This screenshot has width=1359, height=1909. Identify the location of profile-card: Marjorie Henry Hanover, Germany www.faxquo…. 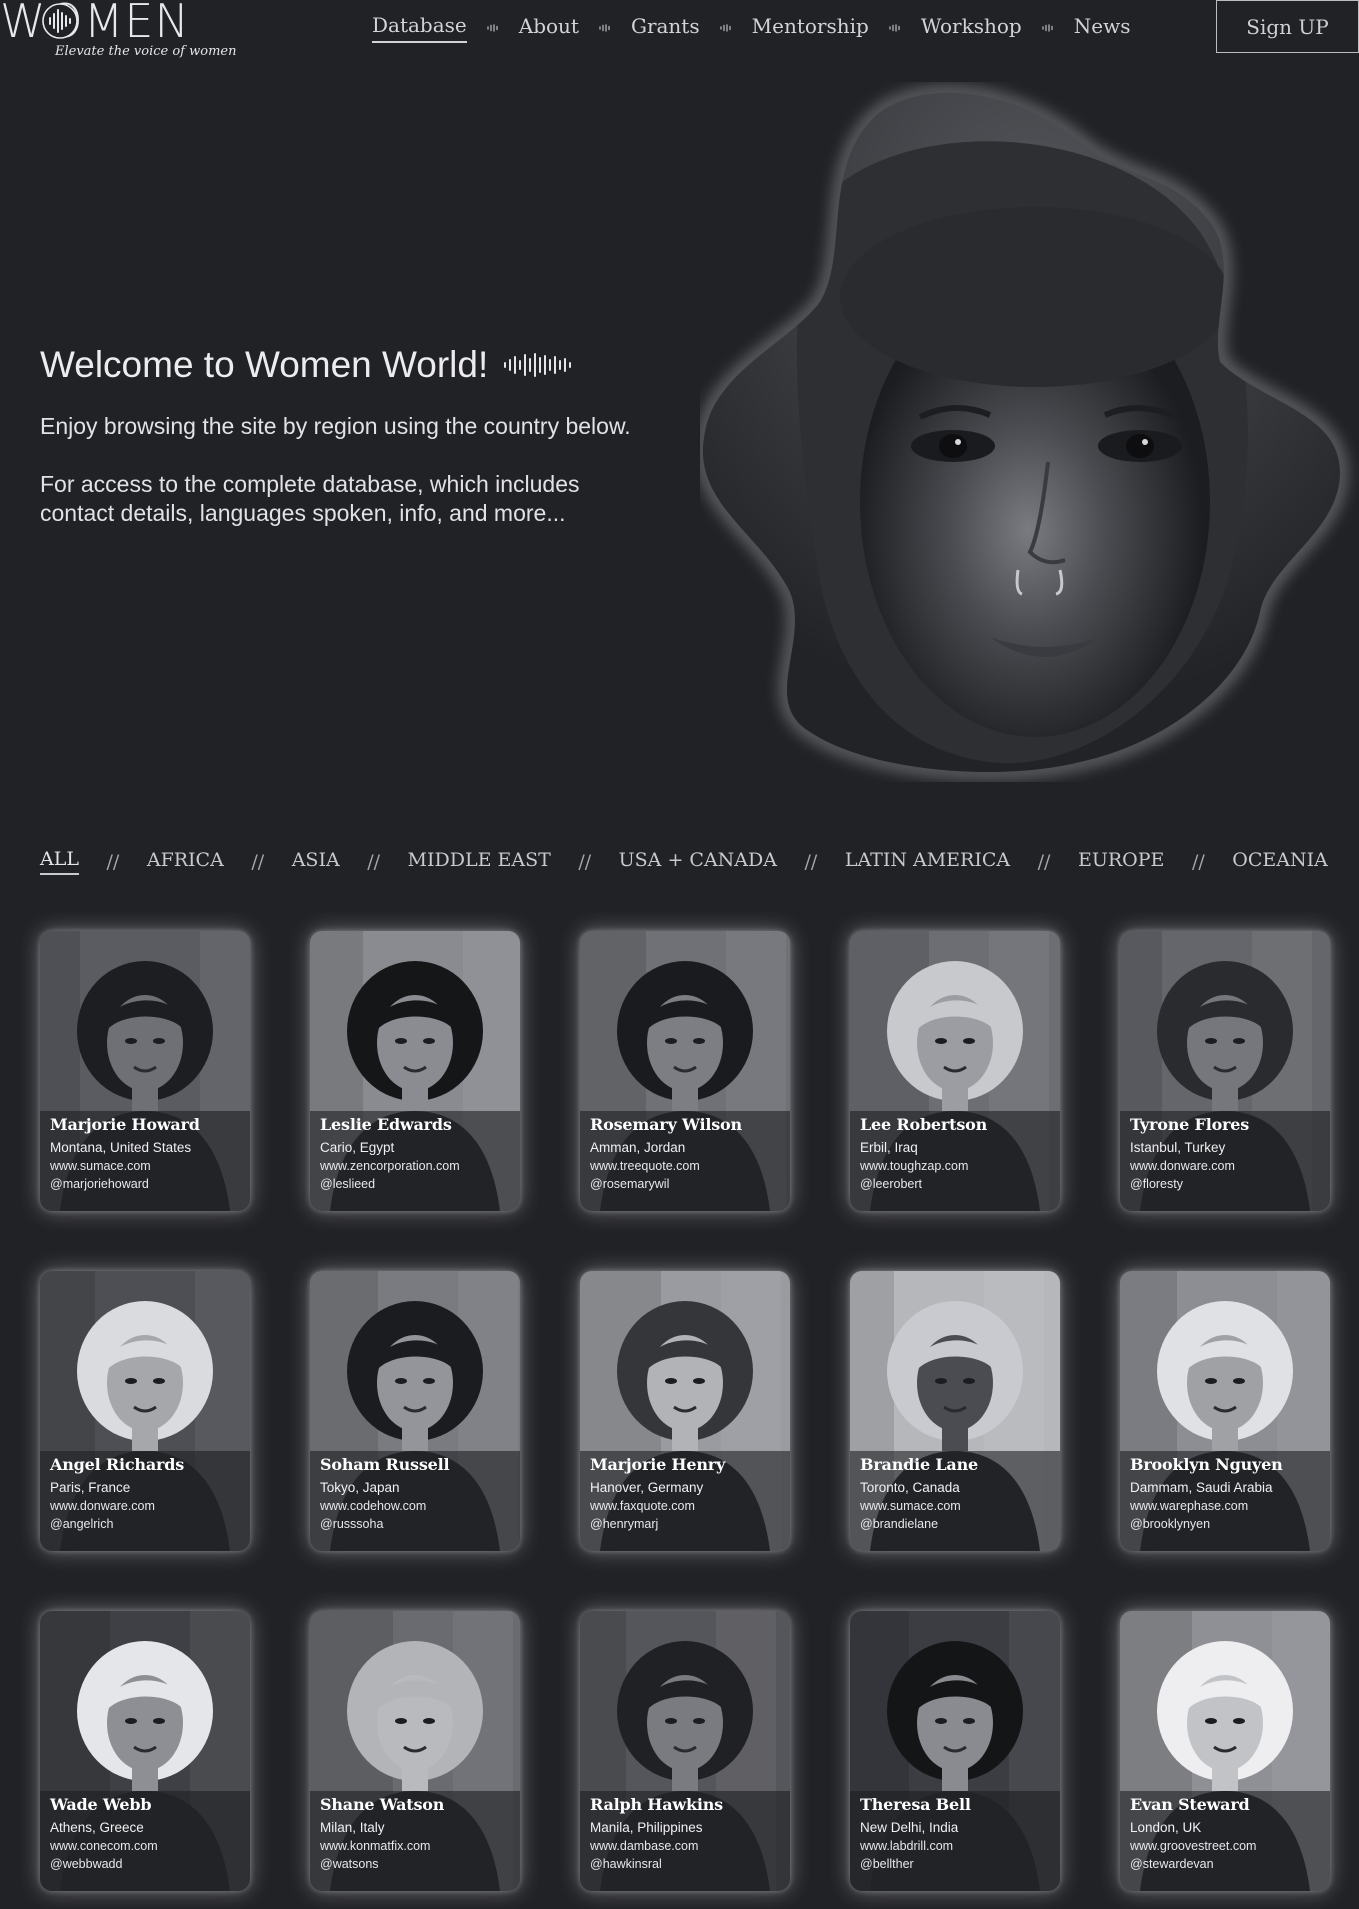
(685, 1411).